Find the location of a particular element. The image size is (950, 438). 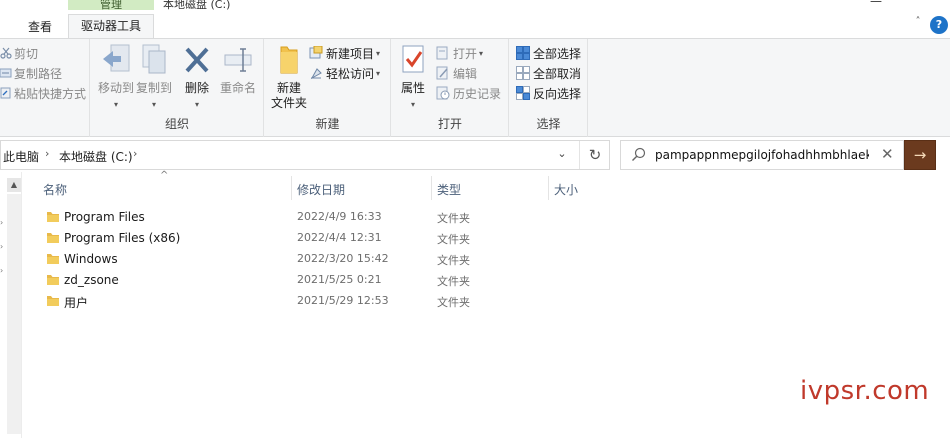

refresh-button: ↻ is located at coordinates (594, 155).